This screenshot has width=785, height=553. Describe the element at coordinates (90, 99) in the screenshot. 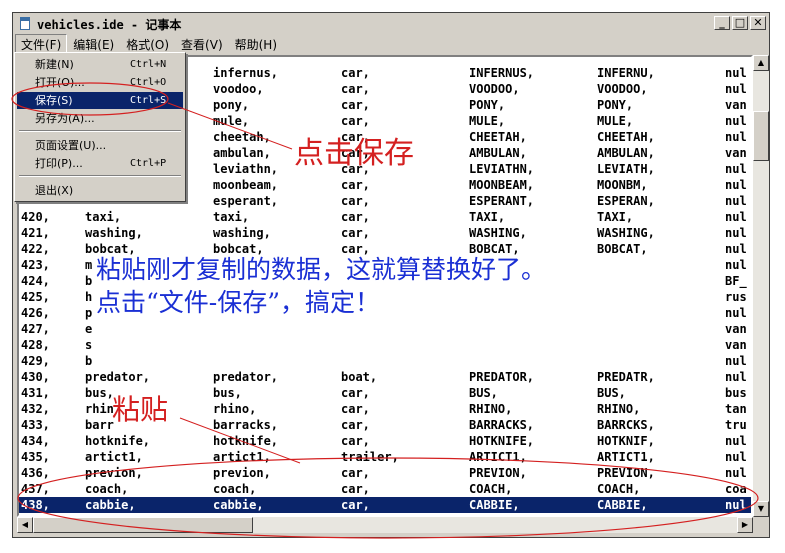

I see `save-highlight-ellipse` at that location.